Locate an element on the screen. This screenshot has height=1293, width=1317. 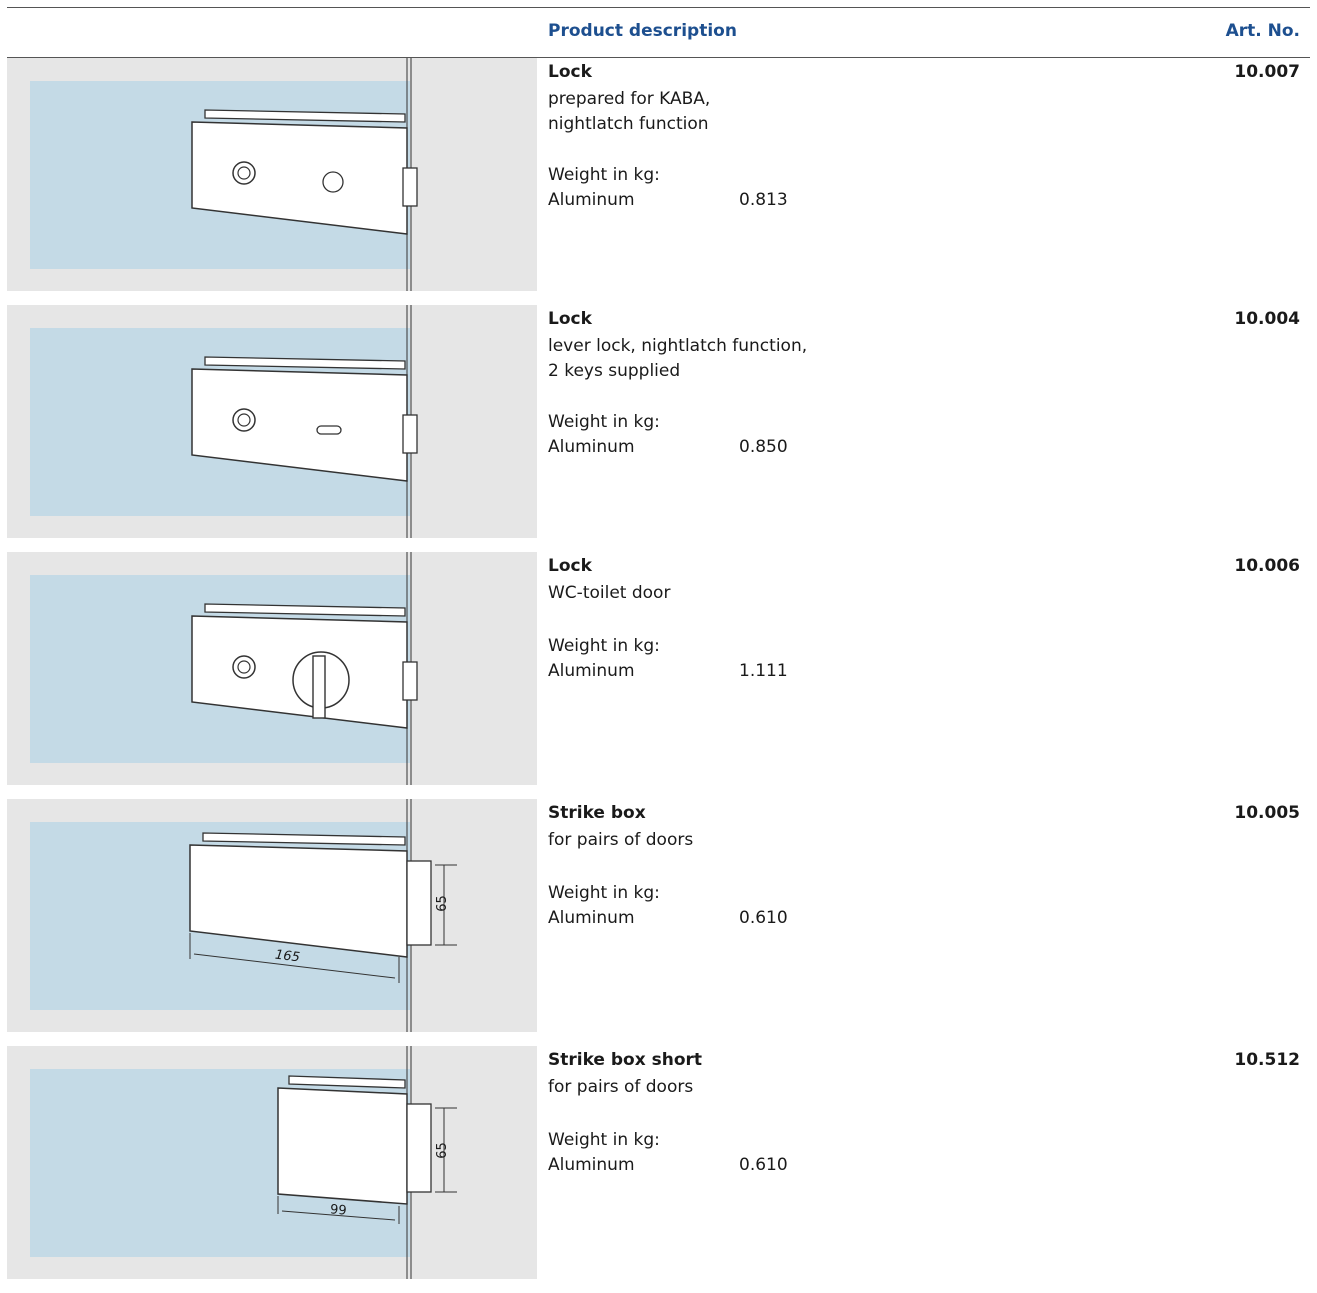
lock-lever-icon is located at coordinates (224, 421).